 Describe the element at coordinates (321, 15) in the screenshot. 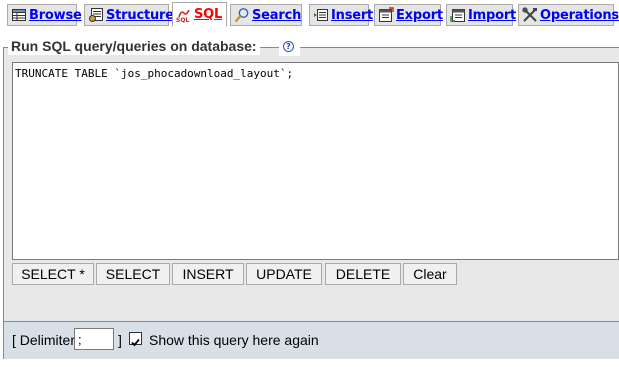

I see `insert-icon` at that location.